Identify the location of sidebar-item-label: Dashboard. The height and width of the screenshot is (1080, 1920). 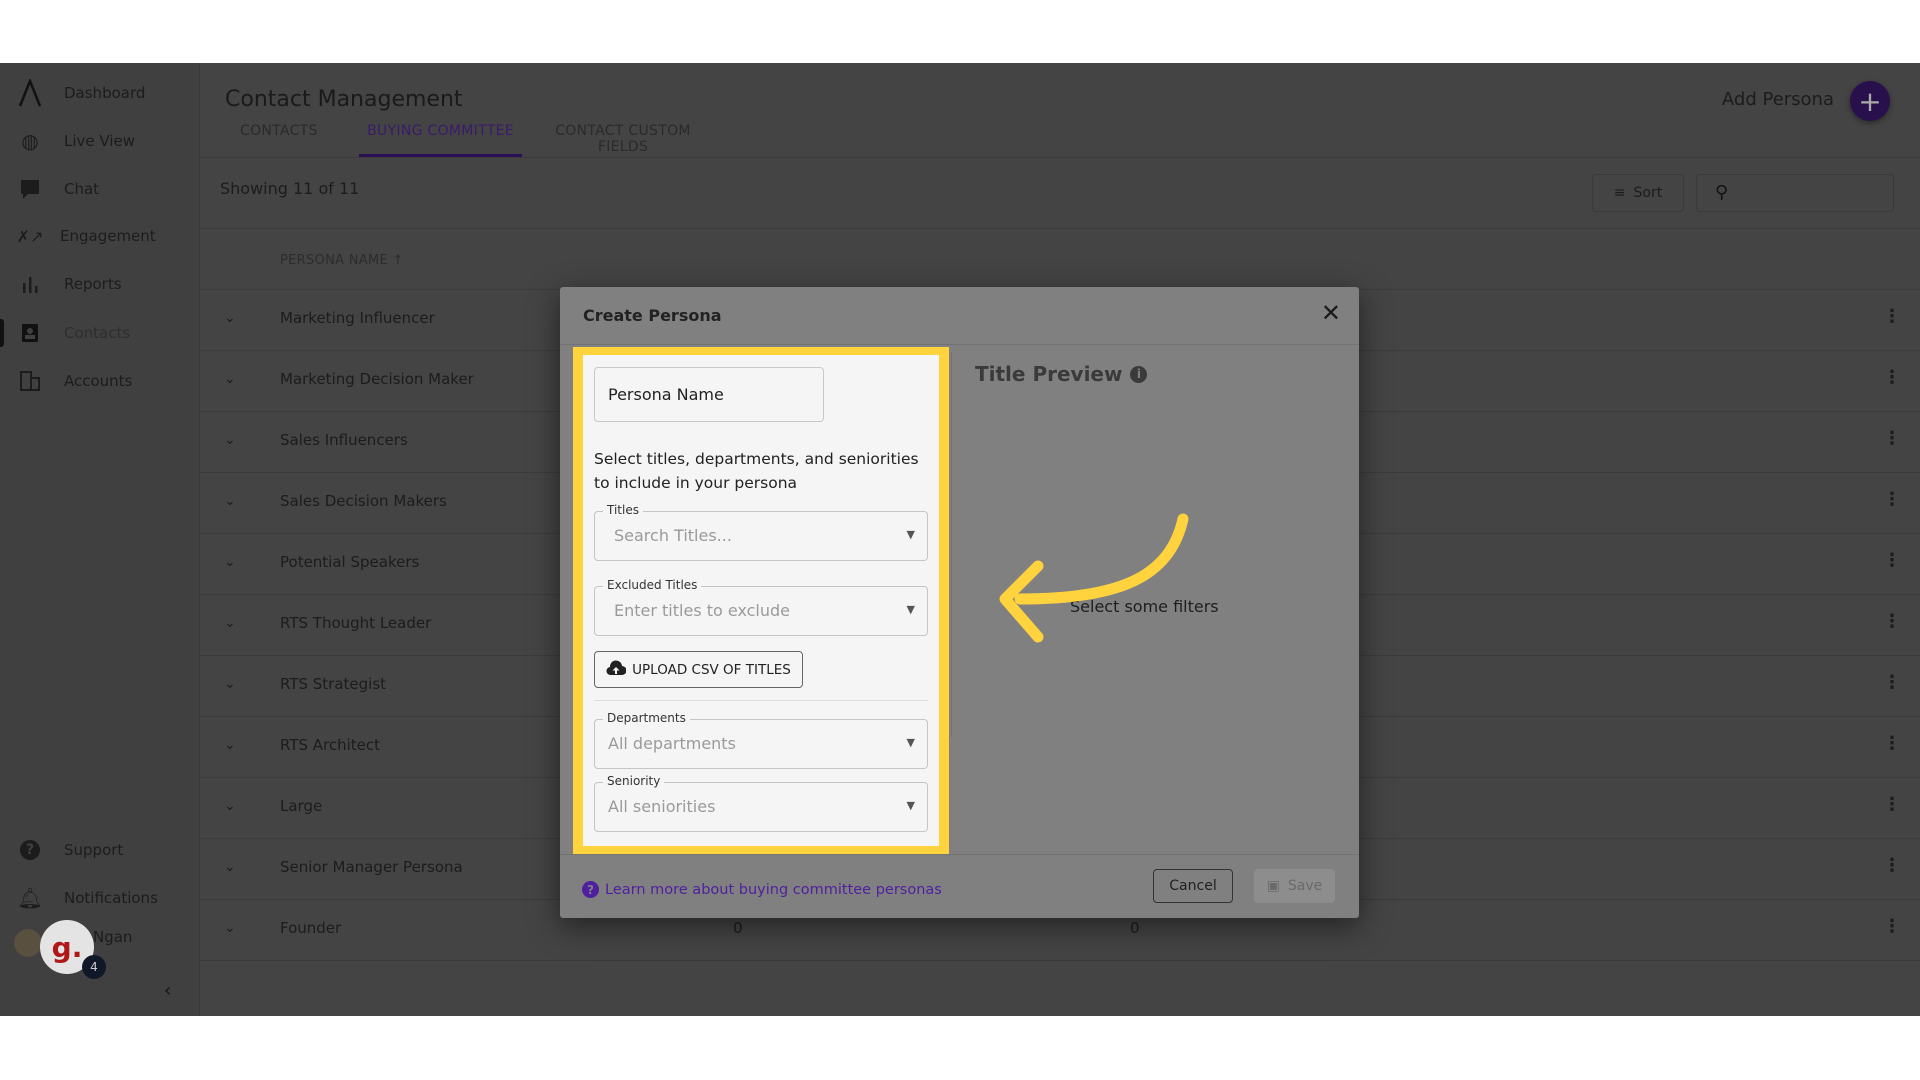
(105, 93).